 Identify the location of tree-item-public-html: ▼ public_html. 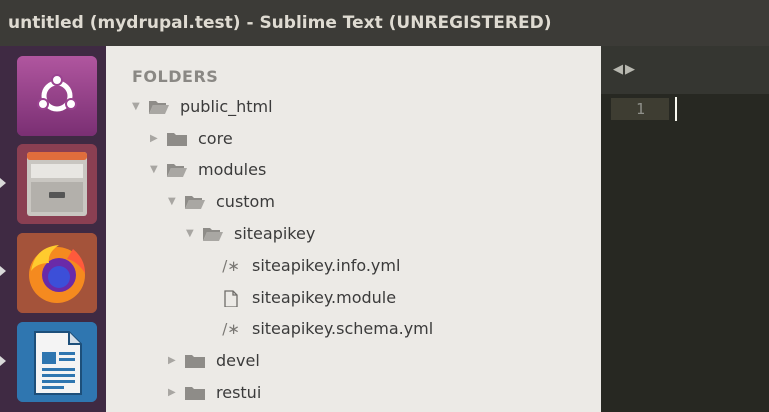
(202, 106).